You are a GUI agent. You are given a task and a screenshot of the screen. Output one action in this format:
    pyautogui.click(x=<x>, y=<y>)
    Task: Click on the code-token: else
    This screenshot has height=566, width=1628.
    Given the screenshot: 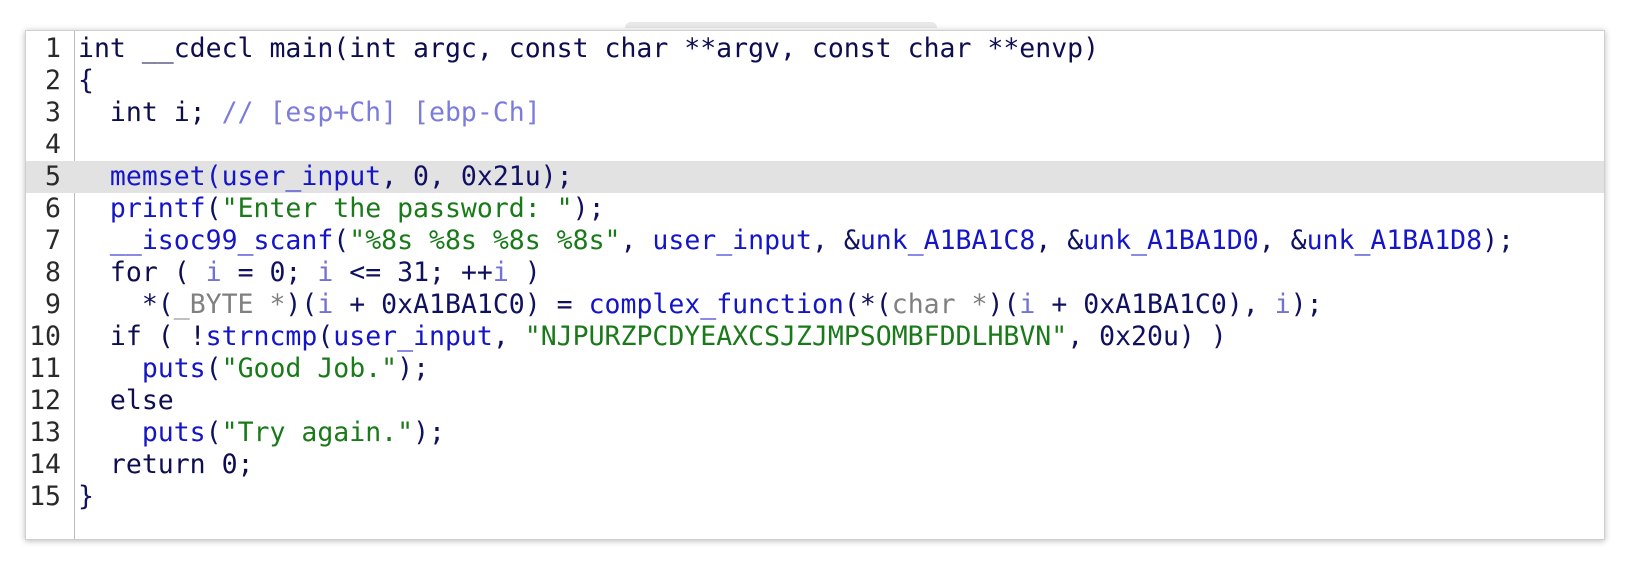 What is the action you would take?
    pyautogui.click(x=126, y=400)
    